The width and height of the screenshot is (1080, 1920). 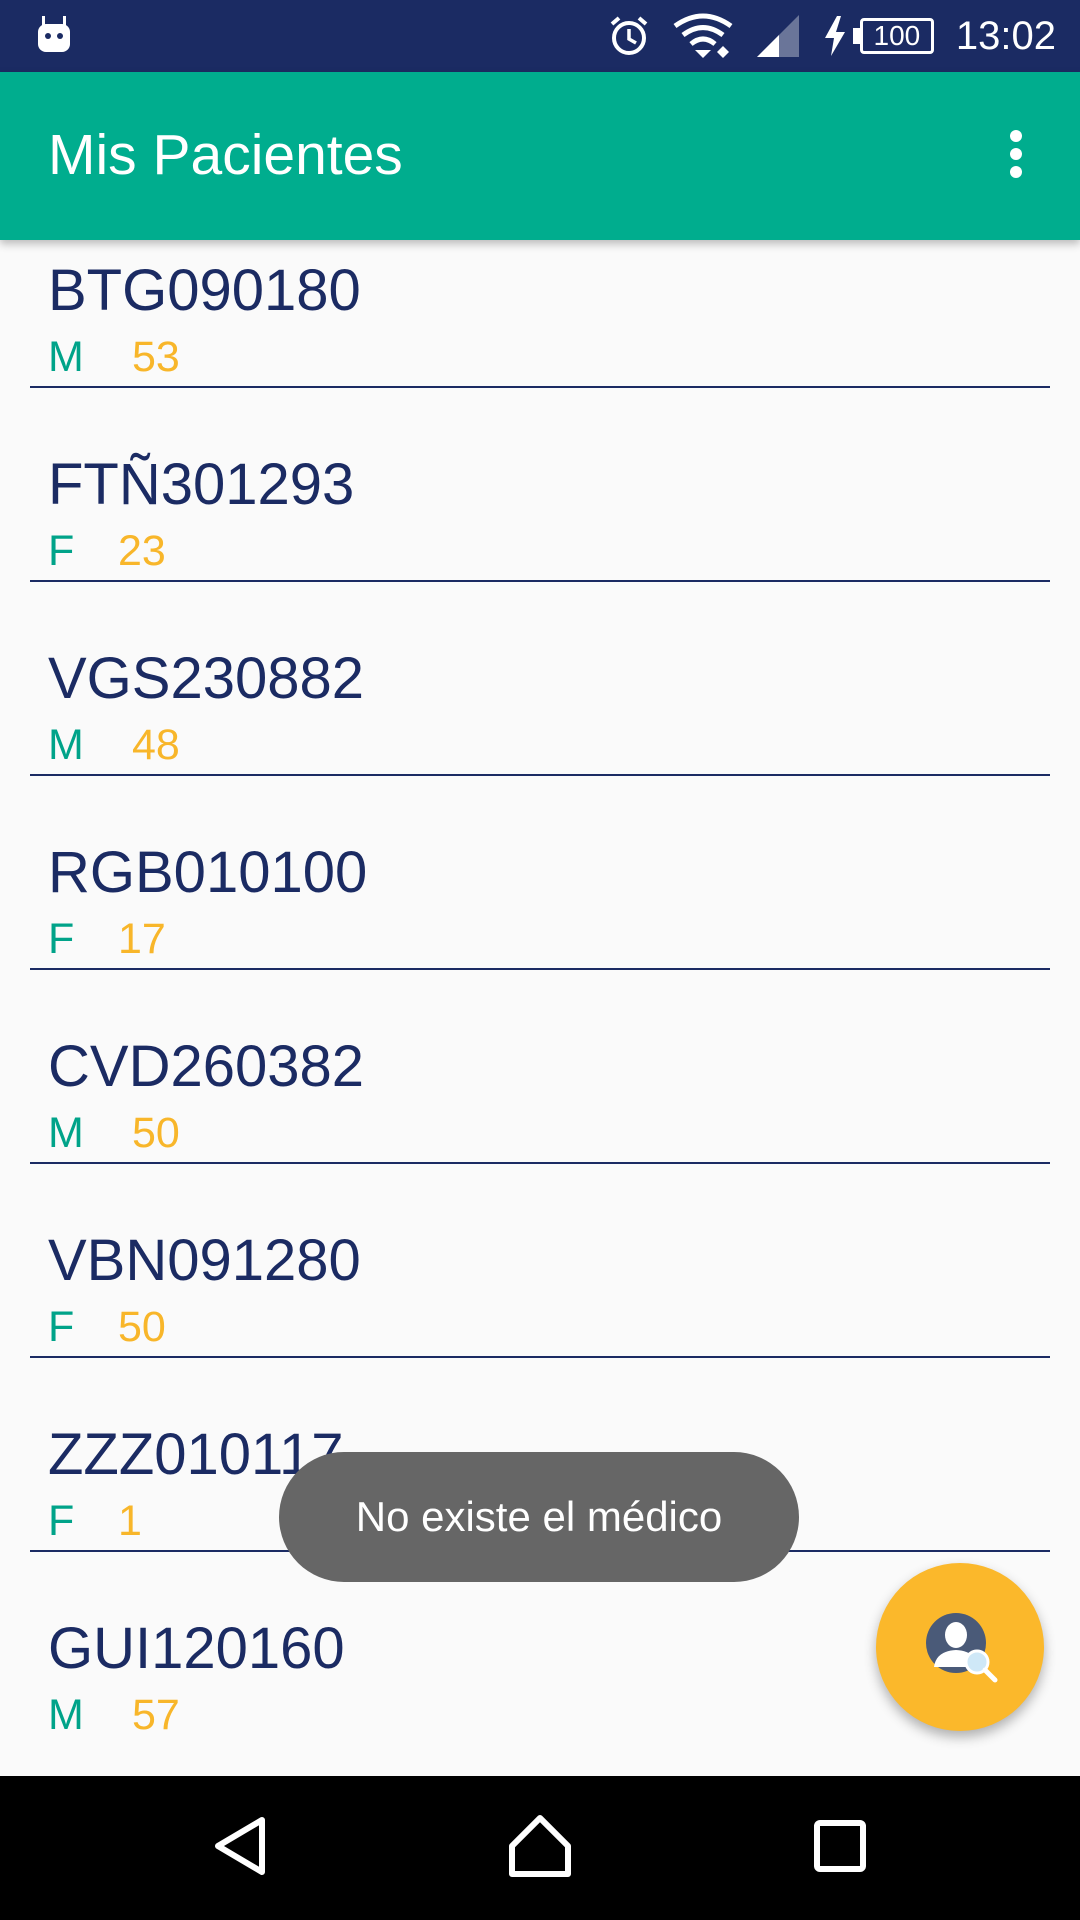 What do you see at coordinates (896, 36) in the screenshot?
I see `battery-level: 100` at bounding box center [896, 36].